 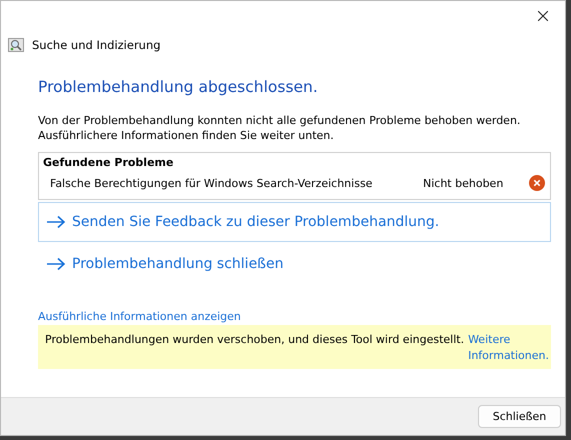 What do you see at coordinates (294, 222) in the screenshot?
I see `action-link: Senden Sie Feedback zu dieser Problembehandlung.` at bounding box center [294, 222].